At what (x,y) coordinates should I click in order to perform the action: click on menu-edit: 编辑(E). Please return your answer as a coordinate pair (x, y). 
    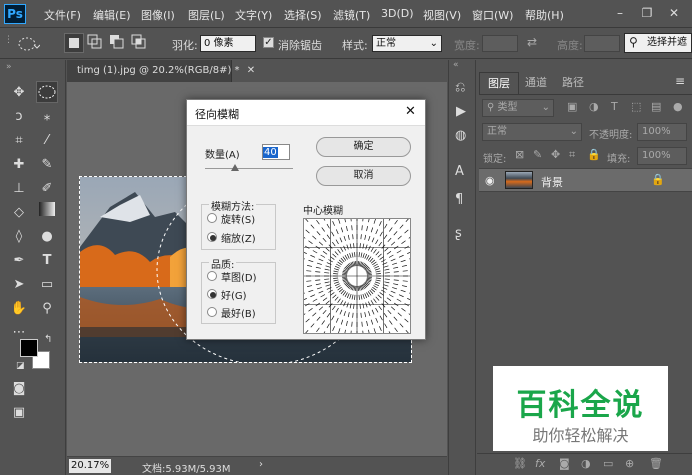
    Looking at the image, I should click on (112, 15).